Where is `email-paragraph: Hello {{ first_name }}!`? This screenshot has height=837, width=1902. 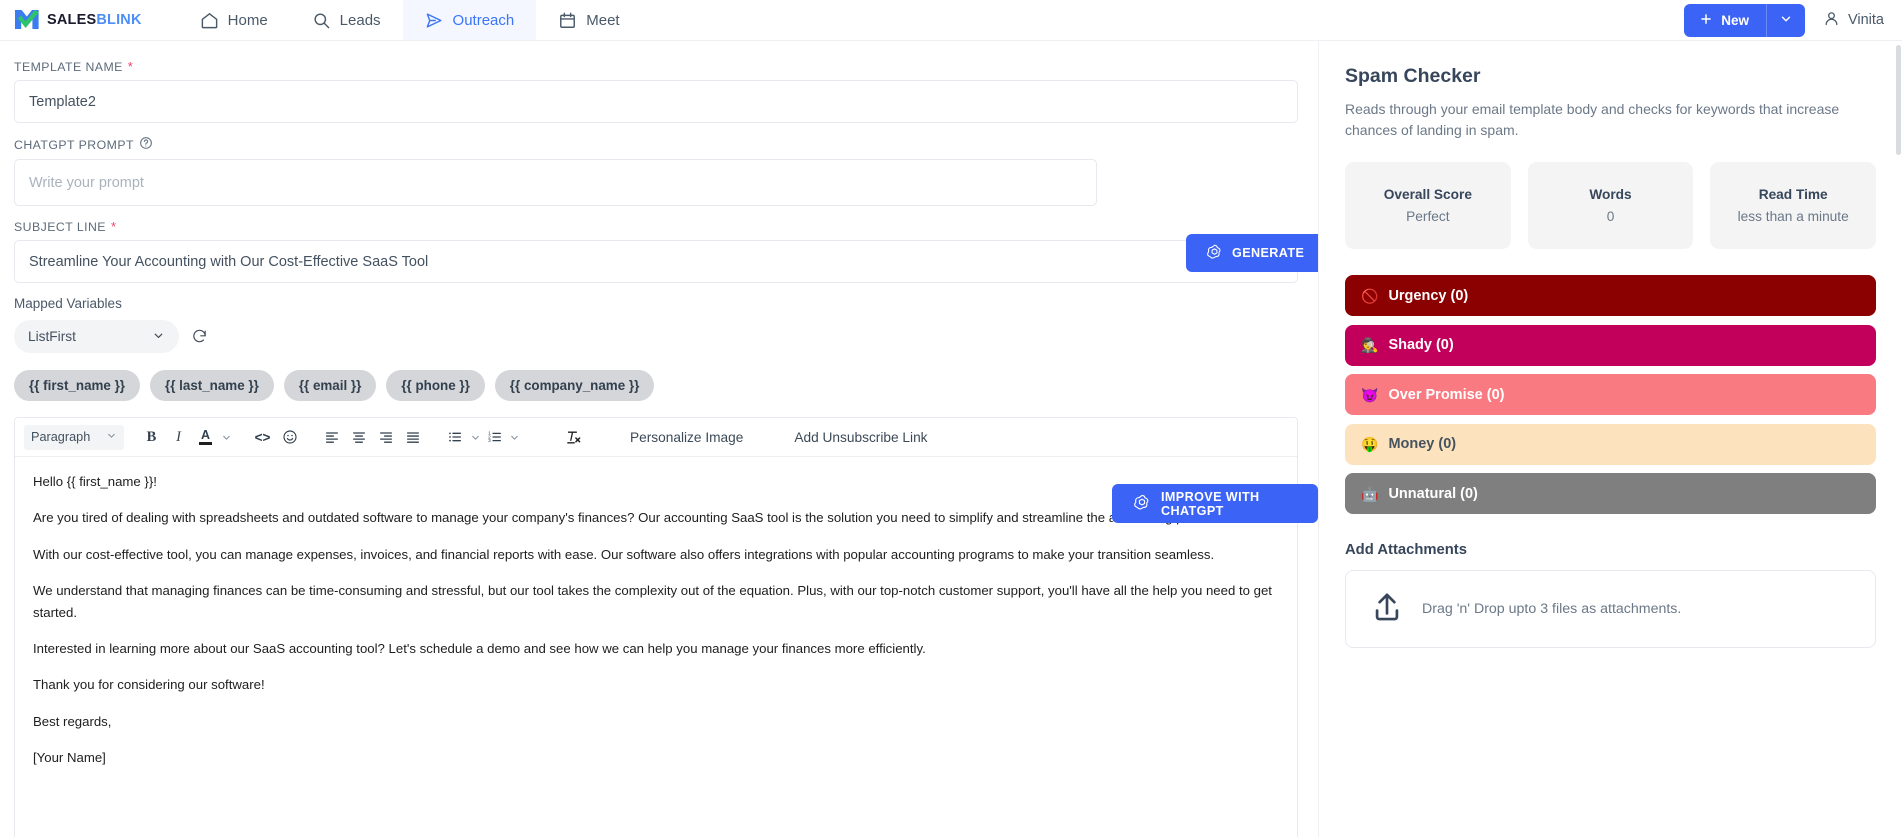 email-paragraph: Hello {{ first_name }}! is located at coordinates (95, 481).